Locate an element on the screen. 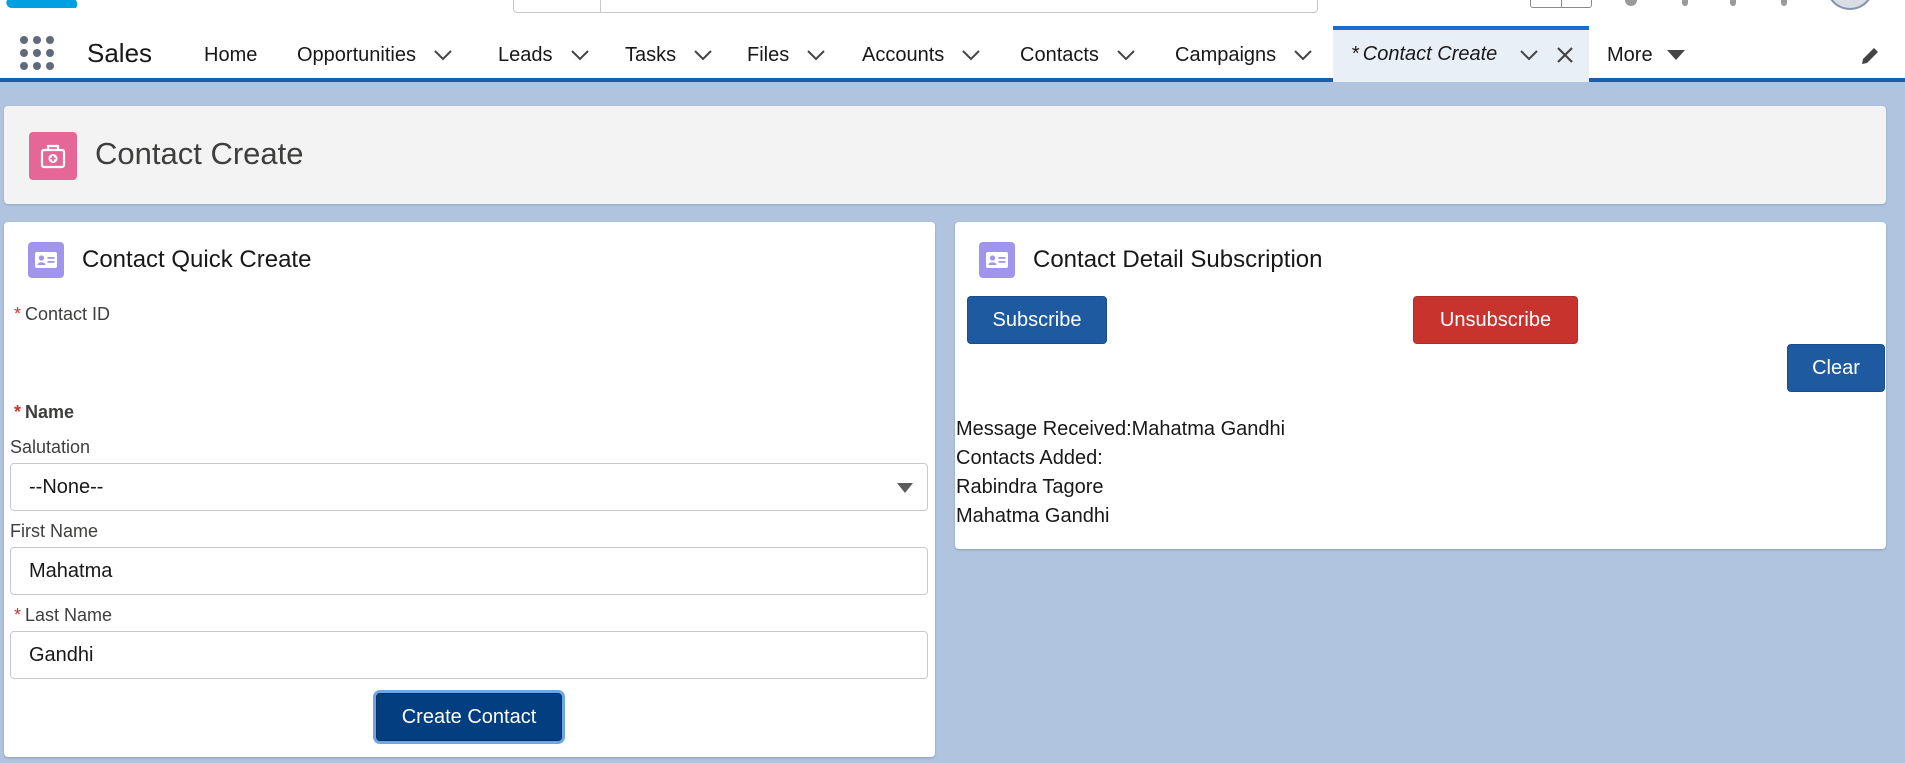  nav-item-campaigns: Campaigns is located at coordinates (1244, 55).